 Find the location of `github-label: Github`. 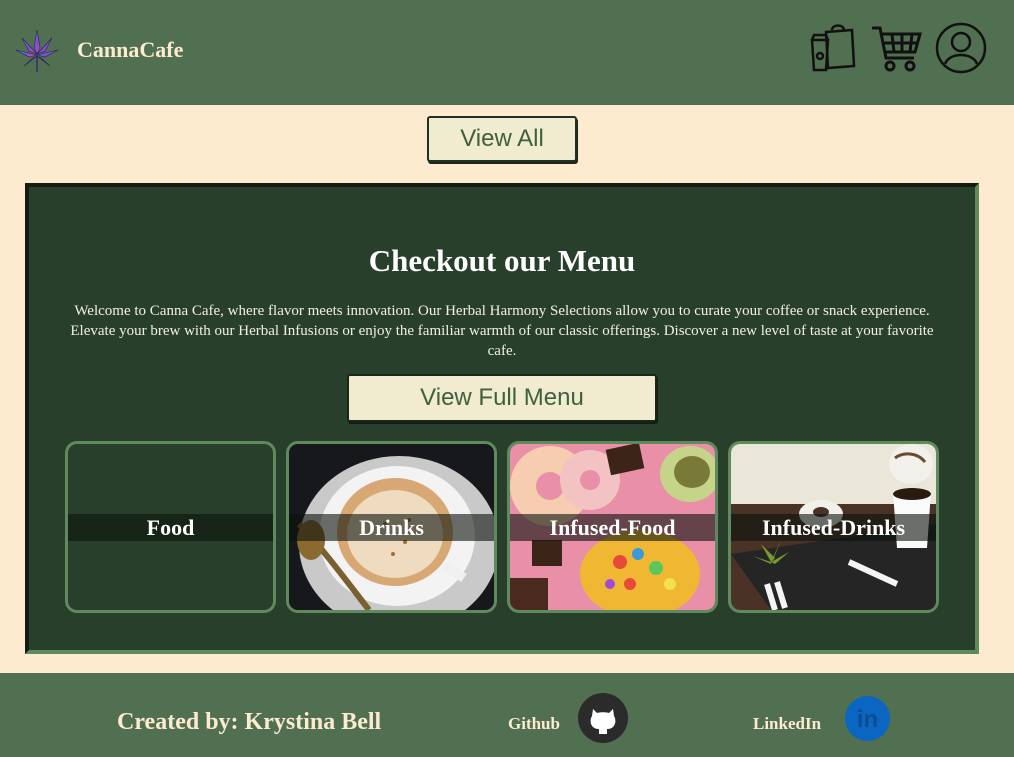

github-label: Github is located at coordinates (534, 723).